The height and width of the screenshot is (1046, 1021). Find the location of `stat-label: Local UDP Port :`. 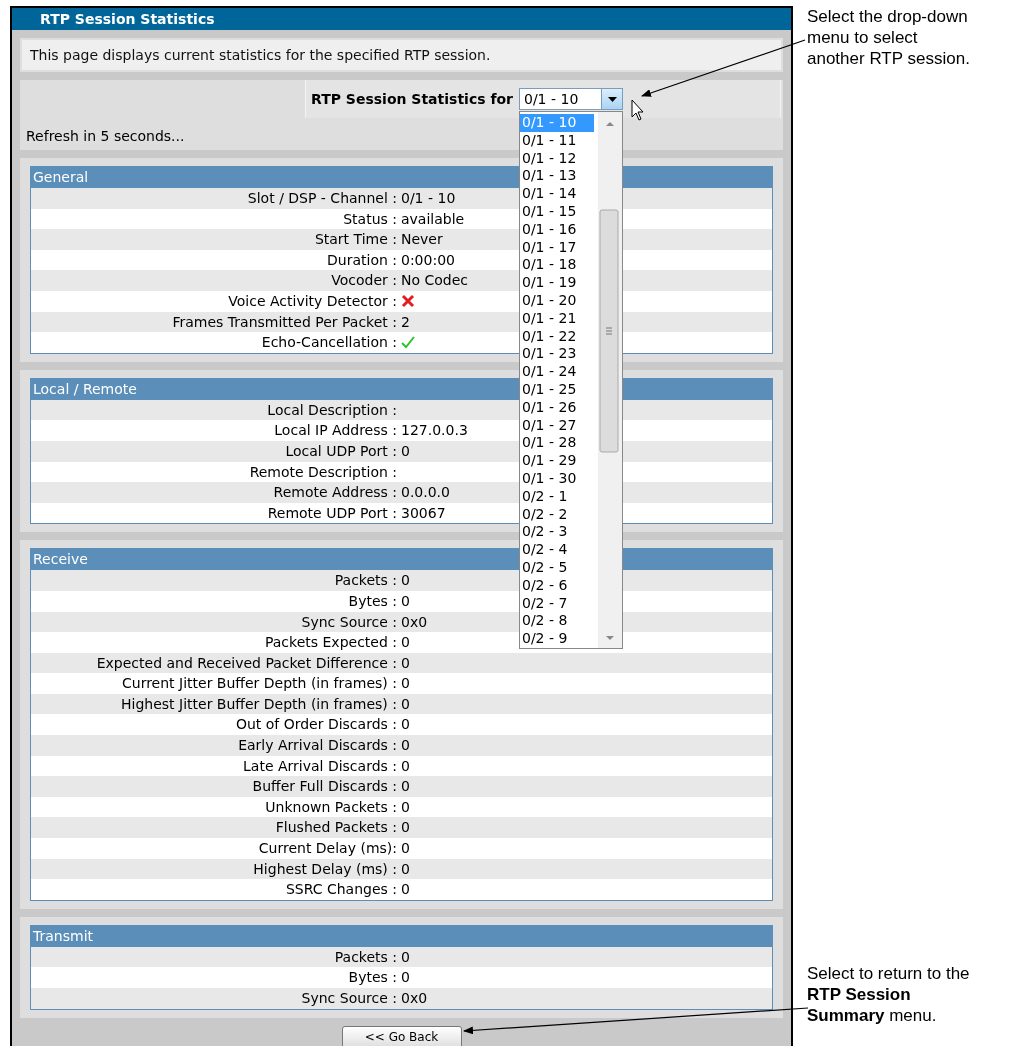

stat-label: Local UDP Port : is located at coordinates (340, 451).